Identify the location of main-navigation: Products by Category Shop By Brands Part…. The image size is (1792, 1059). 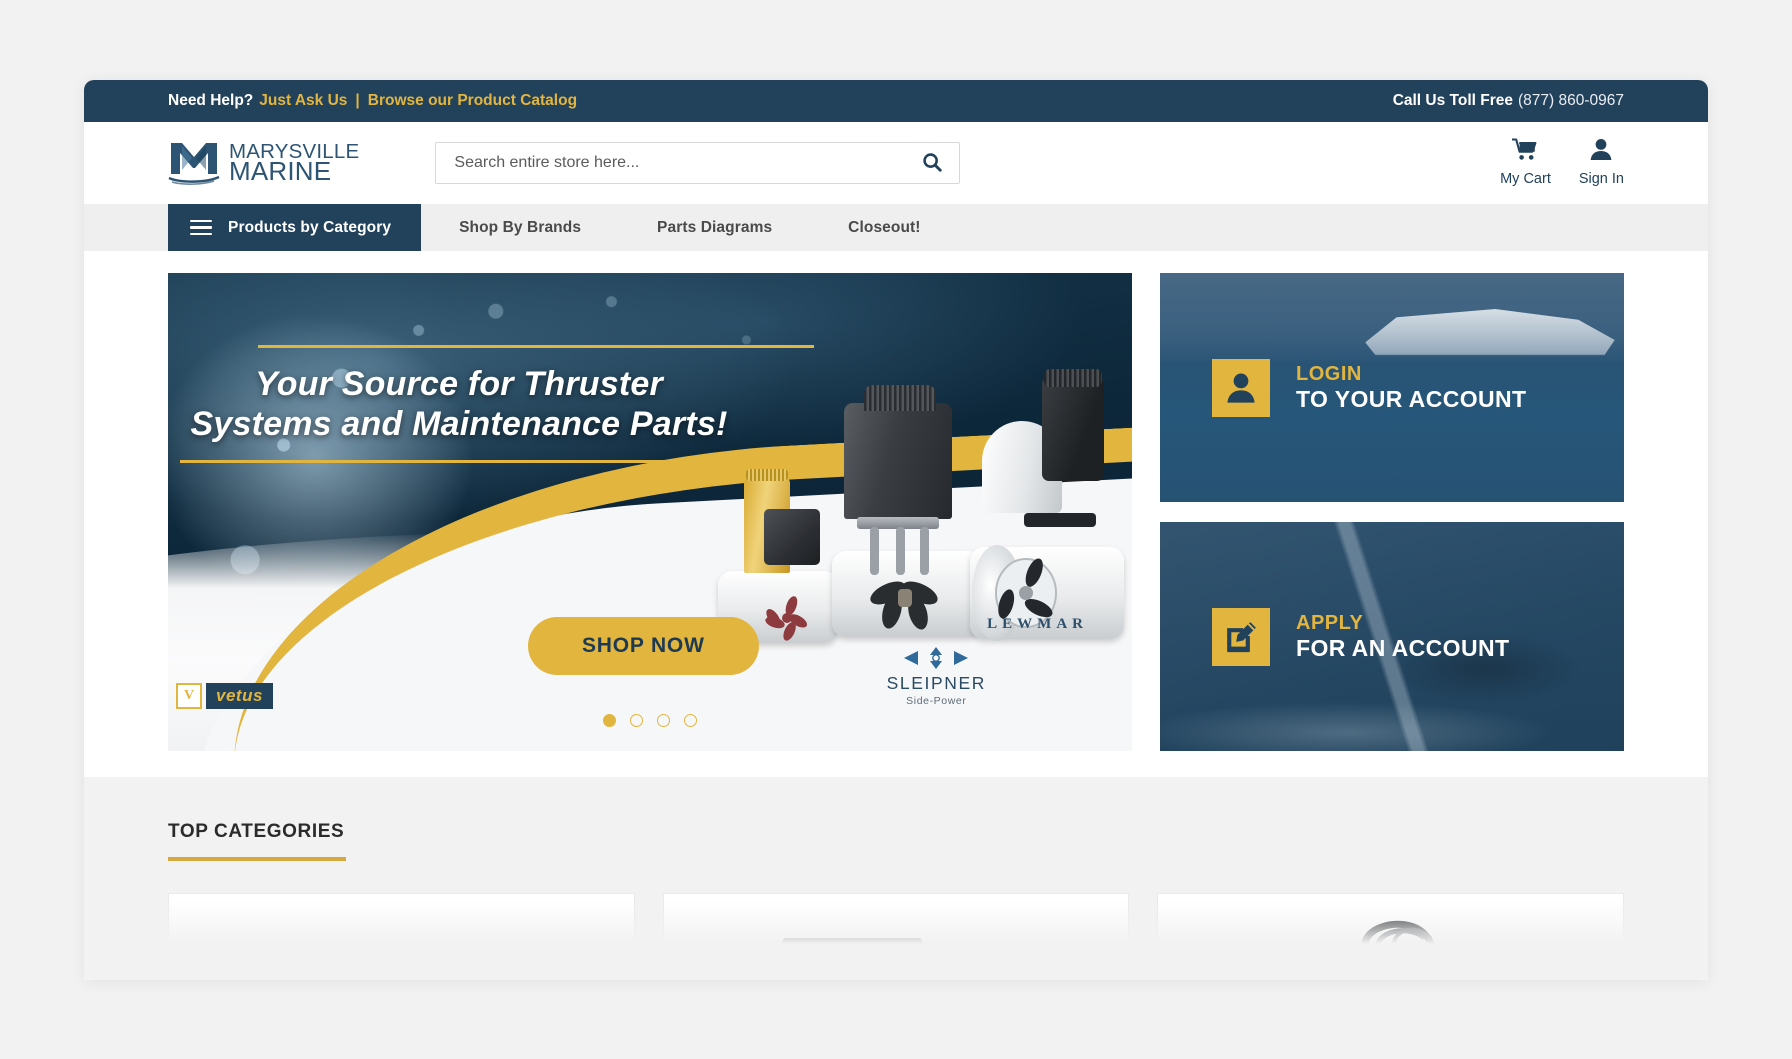
(896, 227).